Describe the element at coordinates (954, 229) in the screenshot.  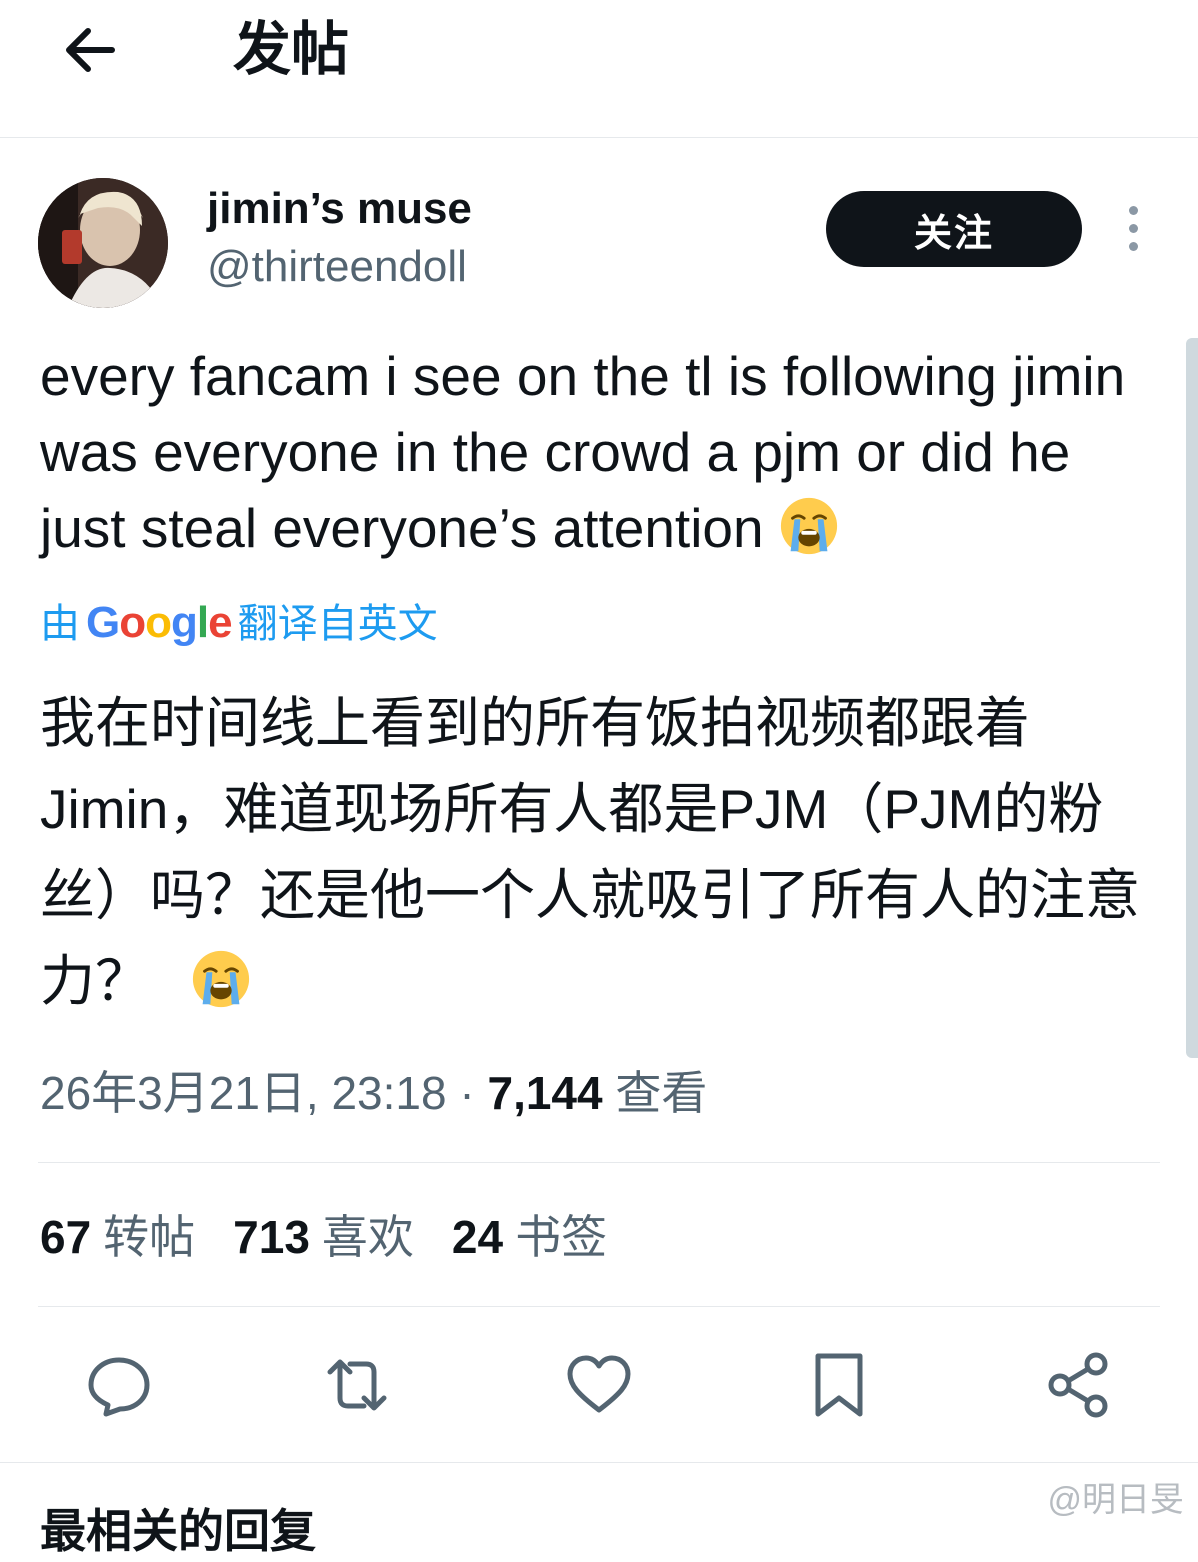
I see `follow-button: 关注` at that location.